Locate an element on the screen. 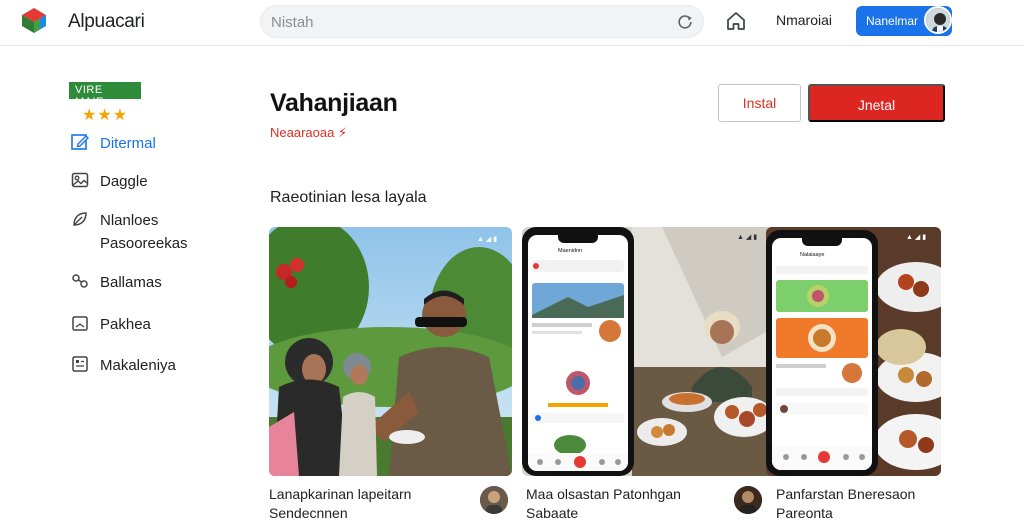  caption-2: Maa olsastan Patonhgan Sabaate is located at coordinates (603, 503).